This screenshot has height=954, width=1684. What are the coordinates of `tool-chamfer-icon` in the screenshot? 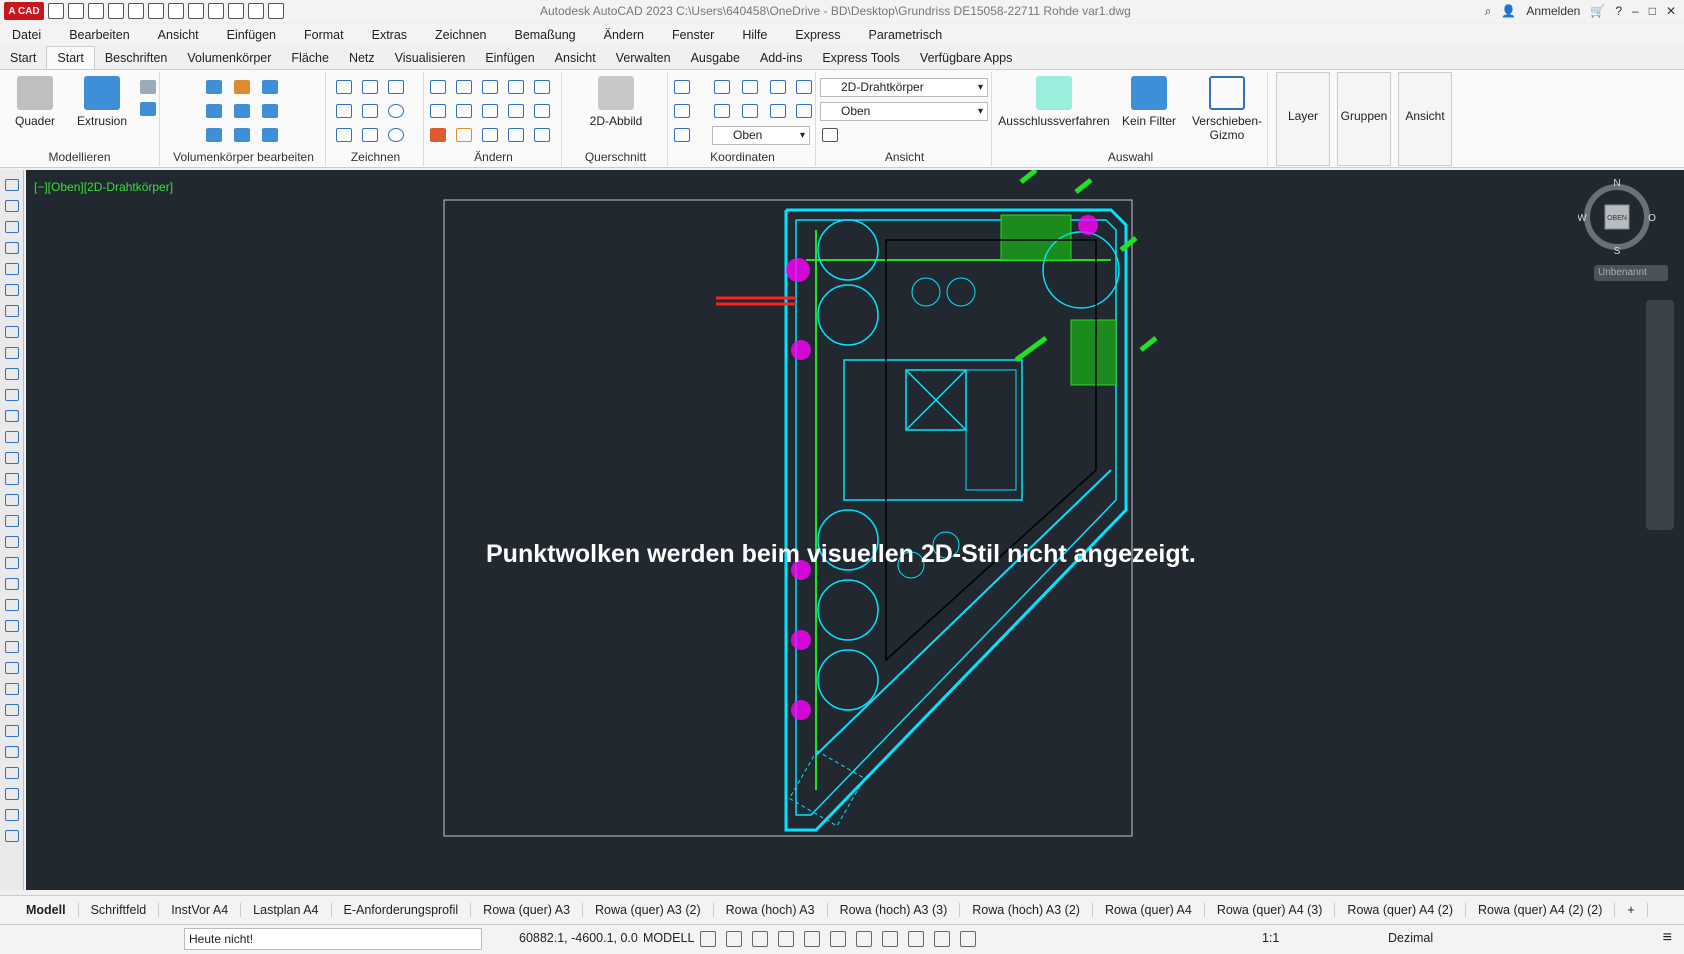 It's located at (11, 836).